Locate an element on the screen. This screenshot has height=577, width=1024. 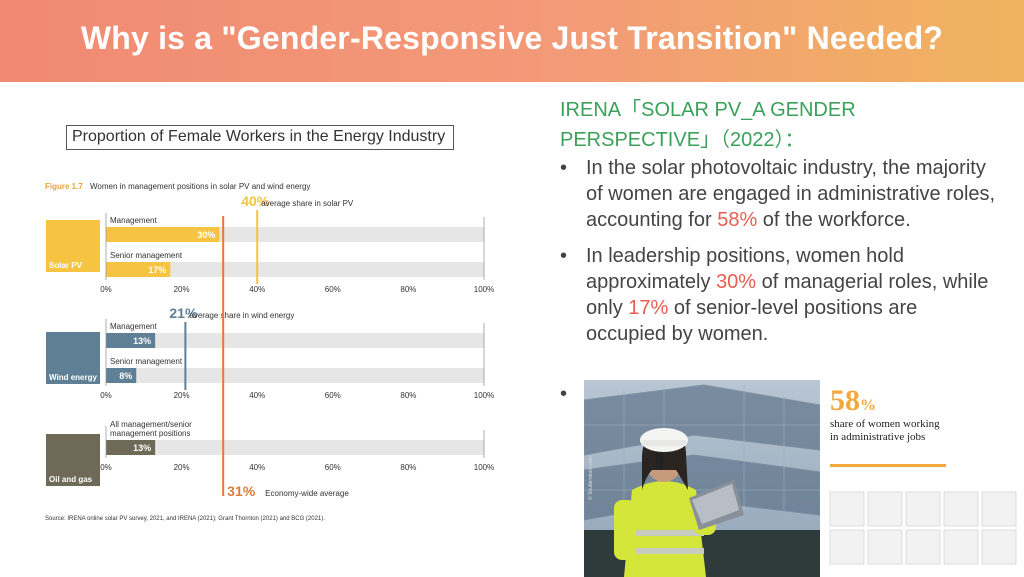
average-text-solar-pv: average share in solar PV is located at coordinates (307, 203).